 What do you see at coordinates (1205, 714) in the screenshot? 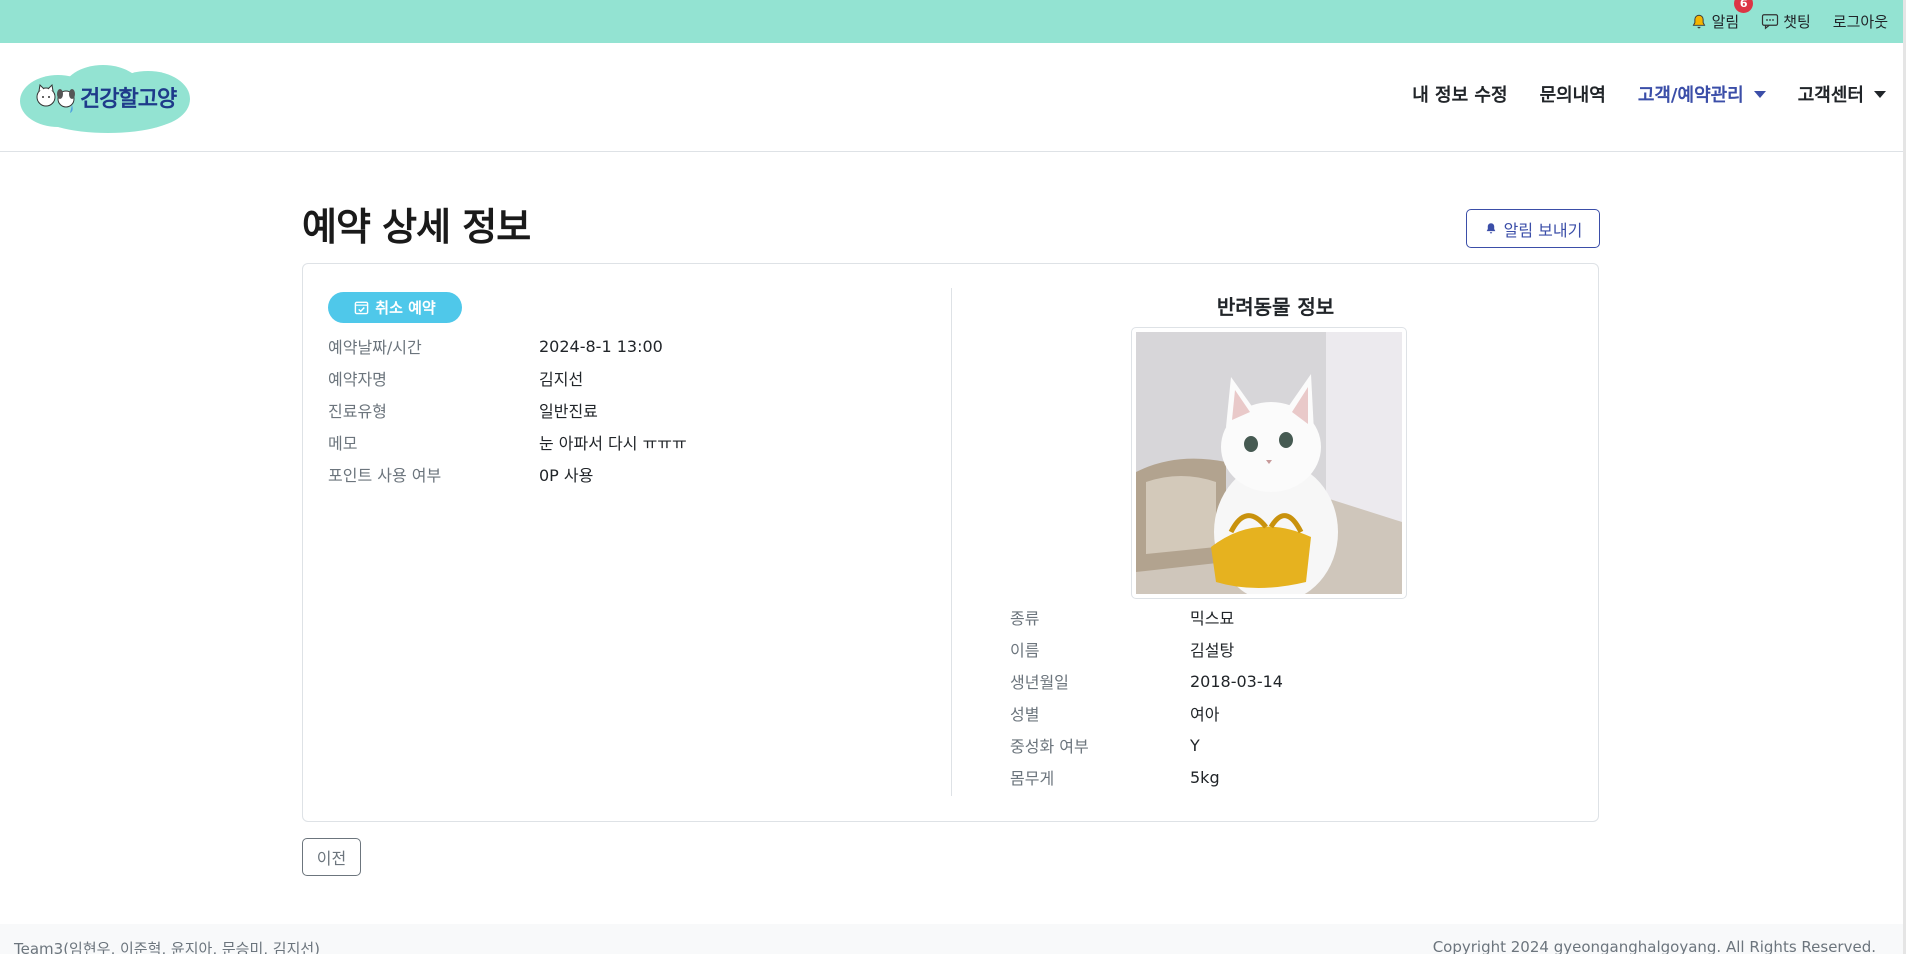
I see `row-value: 여아` at bounding box center [1205, 714].